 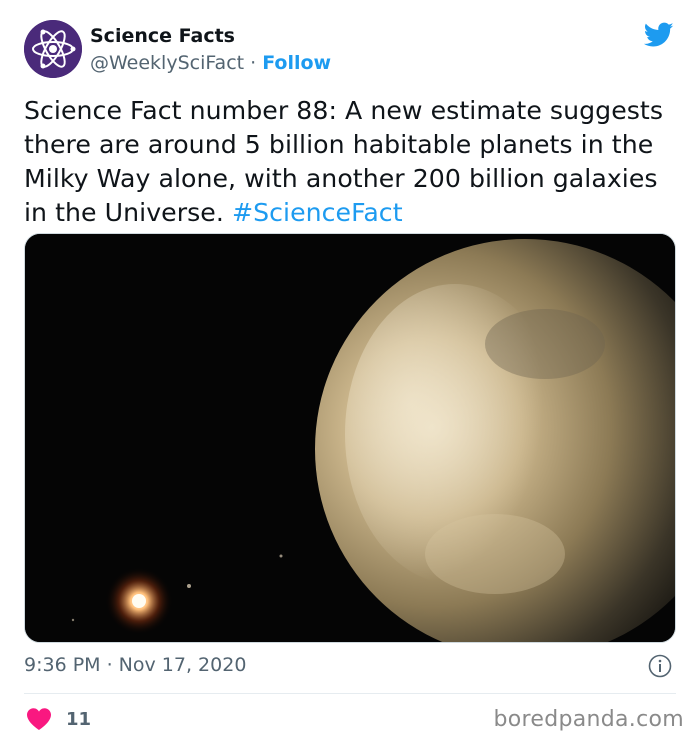 I want to click on twitter-bird-icon, so click(x=659, y=35).